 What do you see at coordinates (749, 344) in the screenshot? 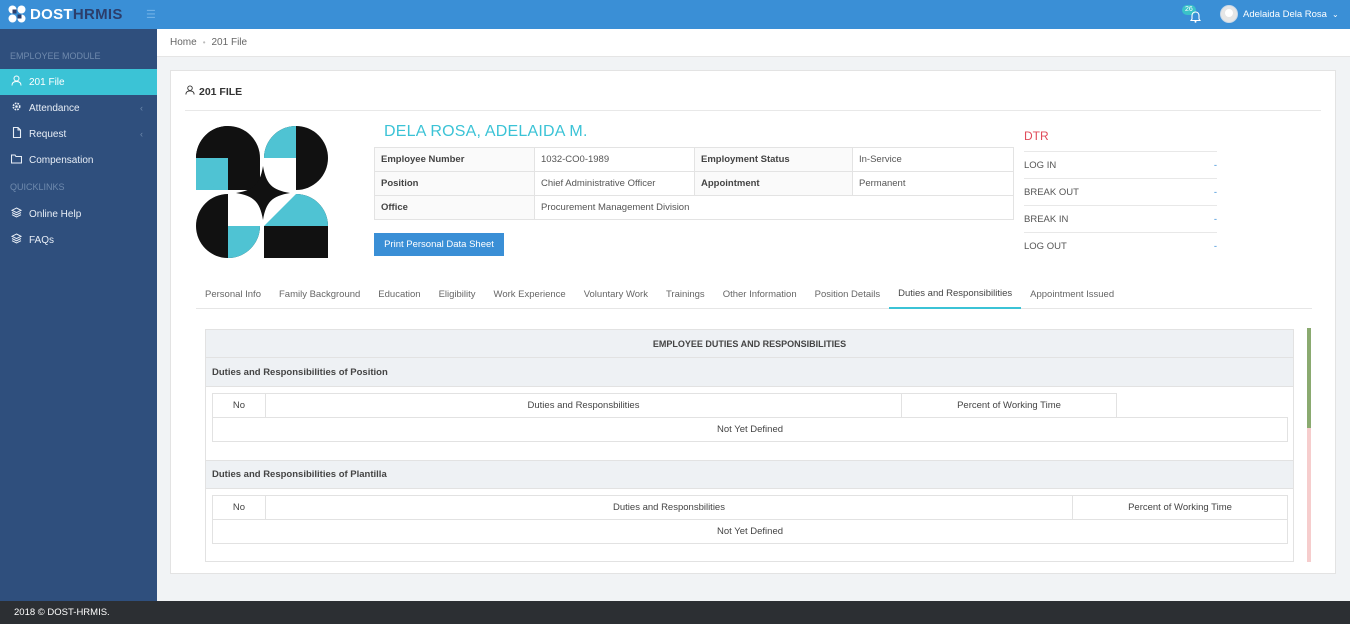
I see `duties-panel-title: EMPLOYEE DUTIES AND RESPONSIBILITIES` at bounding box center [749, 344].